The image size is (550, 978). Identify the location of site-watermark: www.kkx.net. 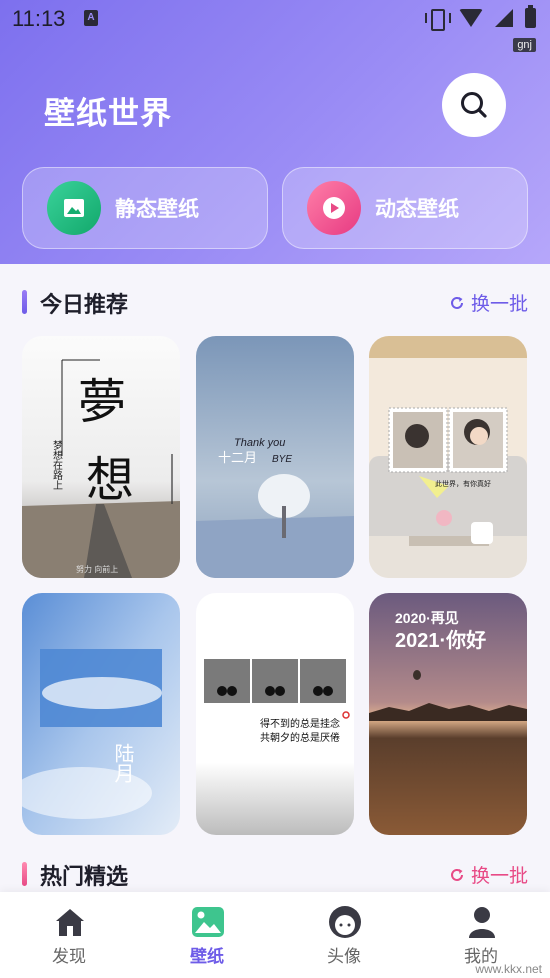
(508, 969).